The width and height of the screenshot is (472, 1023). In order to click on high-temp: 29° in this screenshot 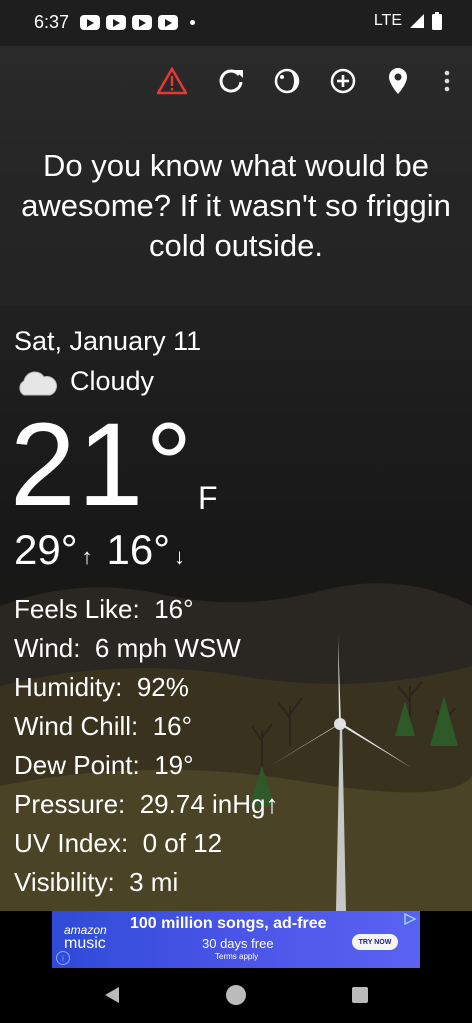, I will do `click(46, 549)`.